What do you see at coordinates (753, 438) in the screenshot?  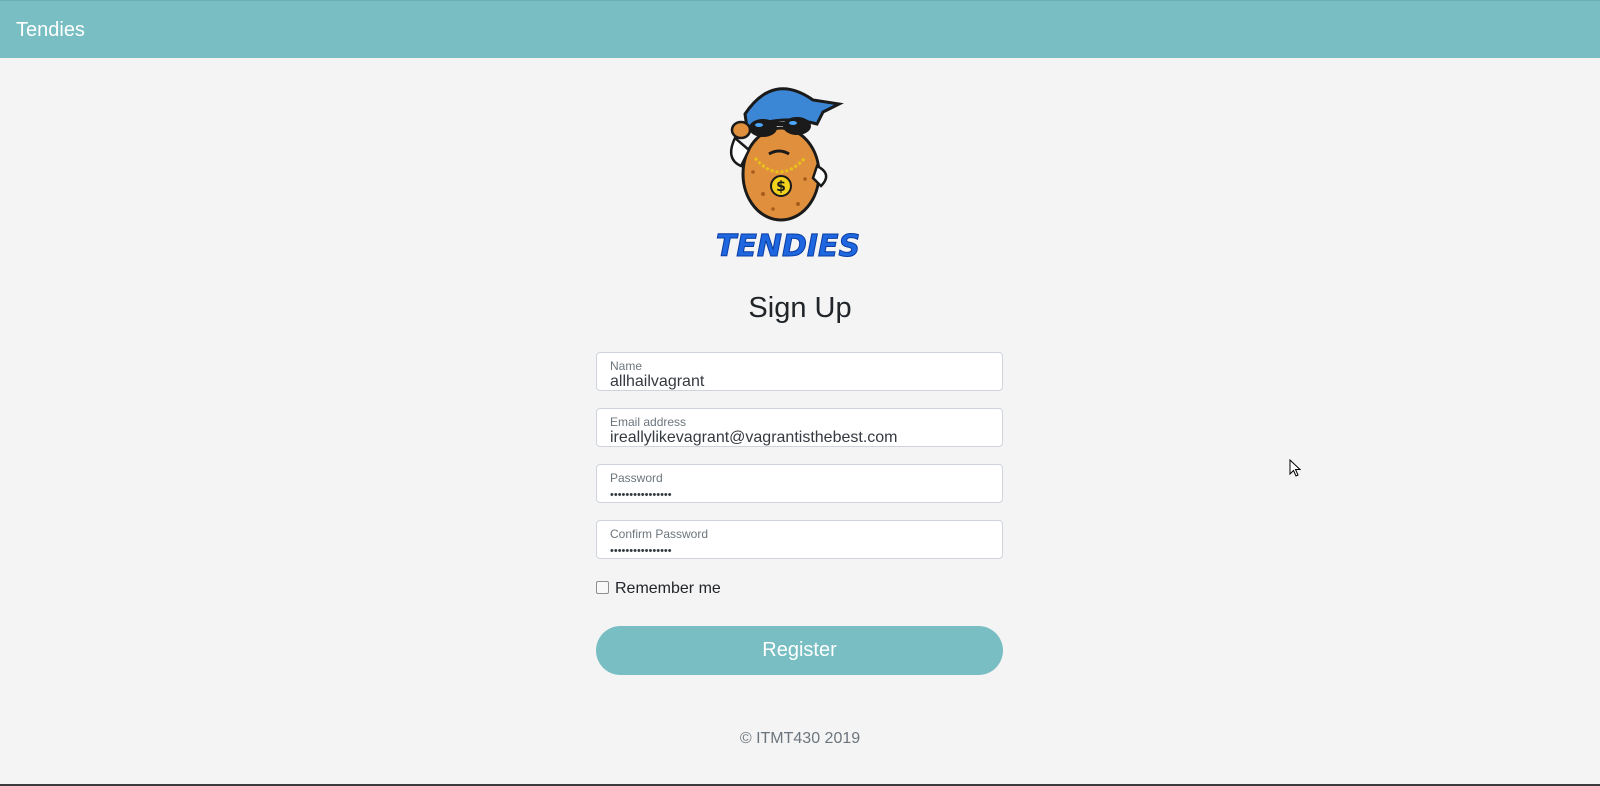 I see `email-value: ireallylikevagrant@vagrantisthebest.com` at bounding box center [753, 438].